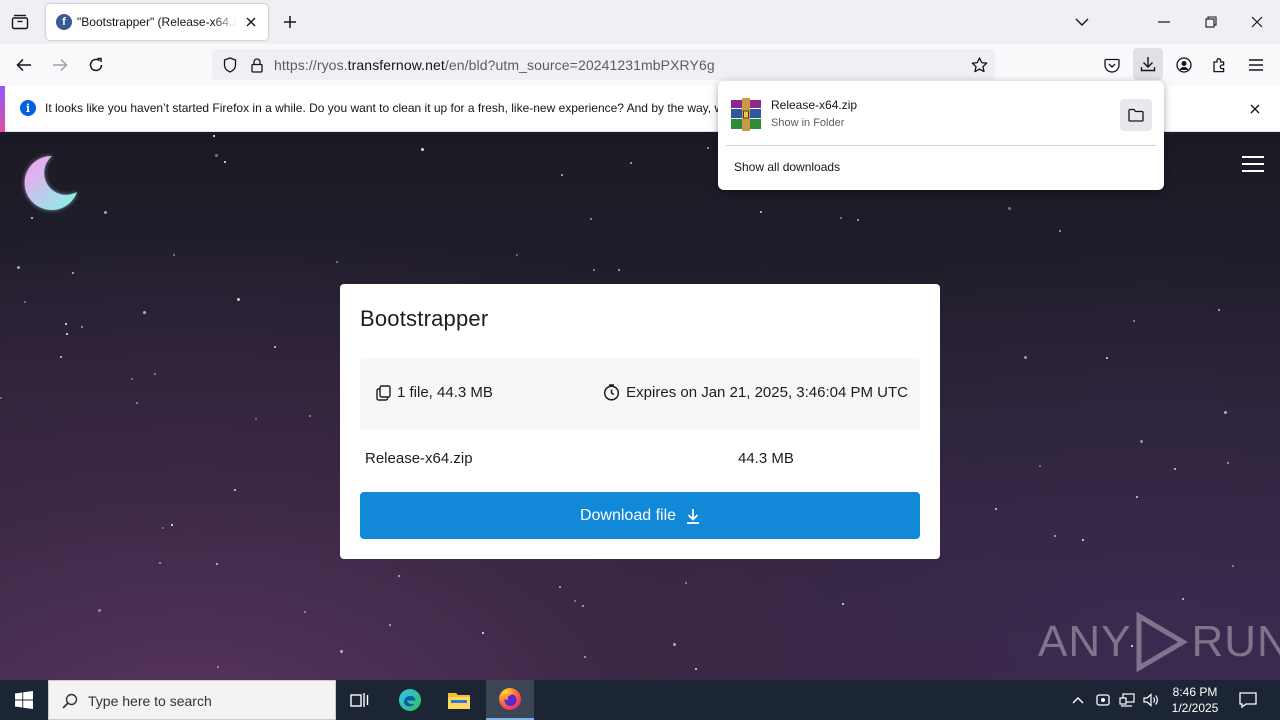 The width and height of the screenshot is (1280, 720). I want to click on edge-icon, so click(410, 700).